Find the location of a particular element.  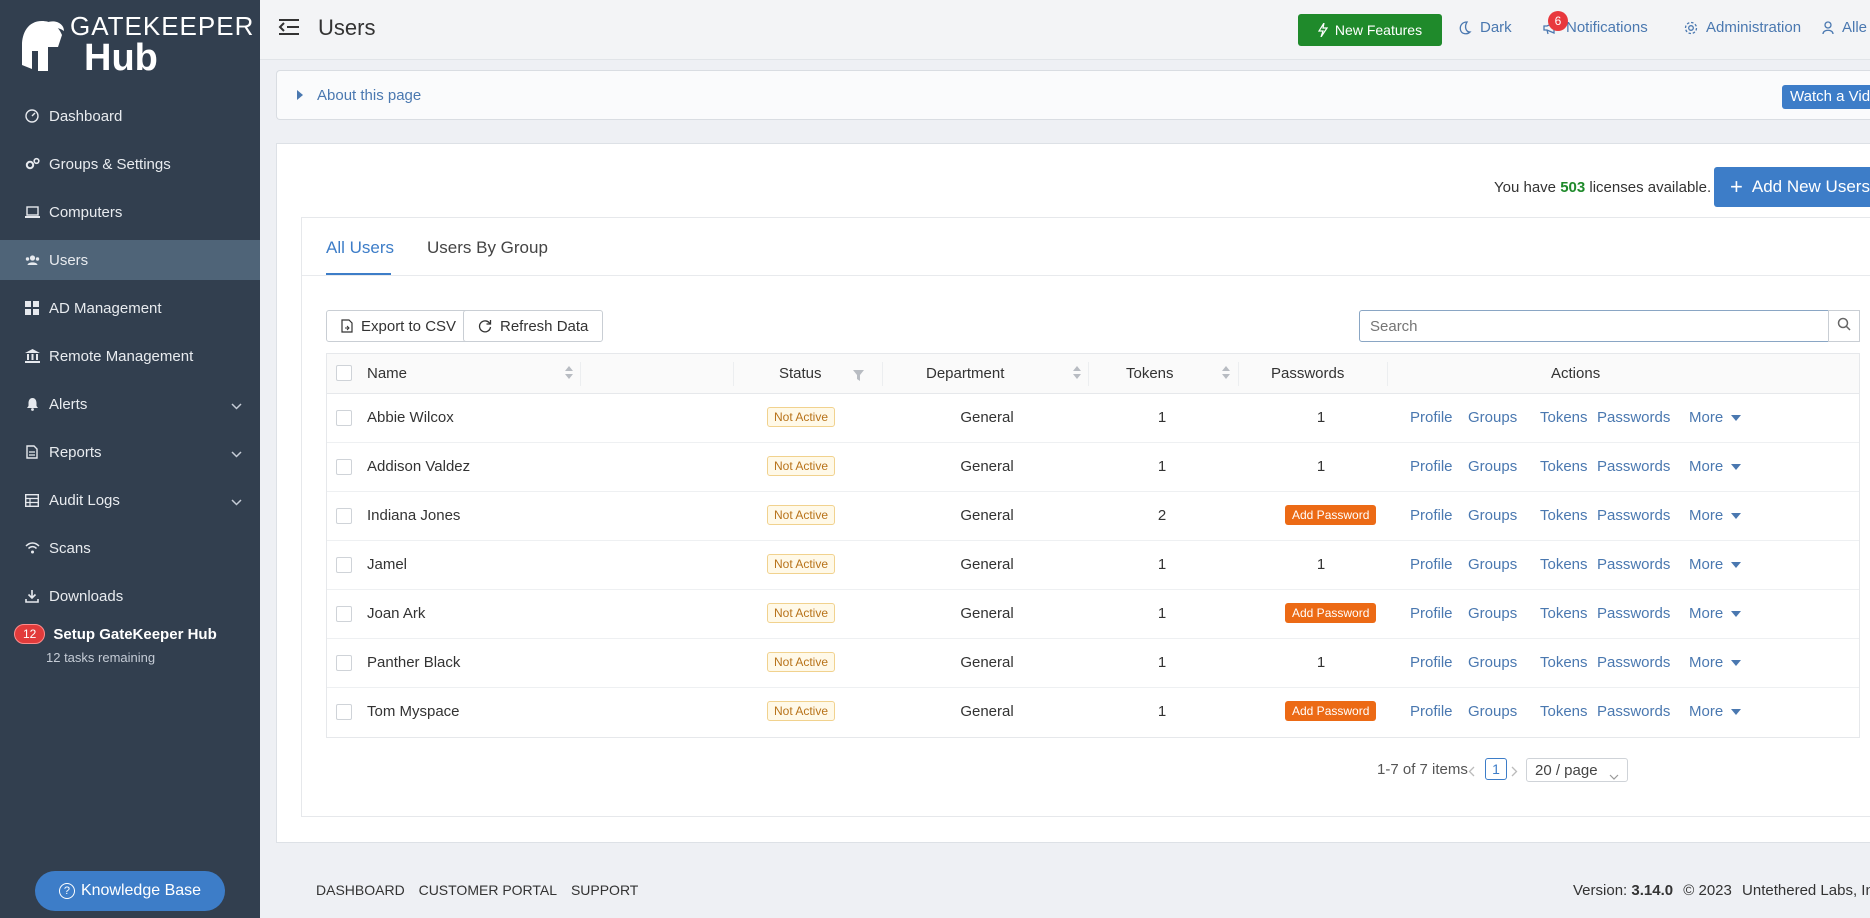

add-new-users-button: + Add New Users is located at coordinates (1792, 187).